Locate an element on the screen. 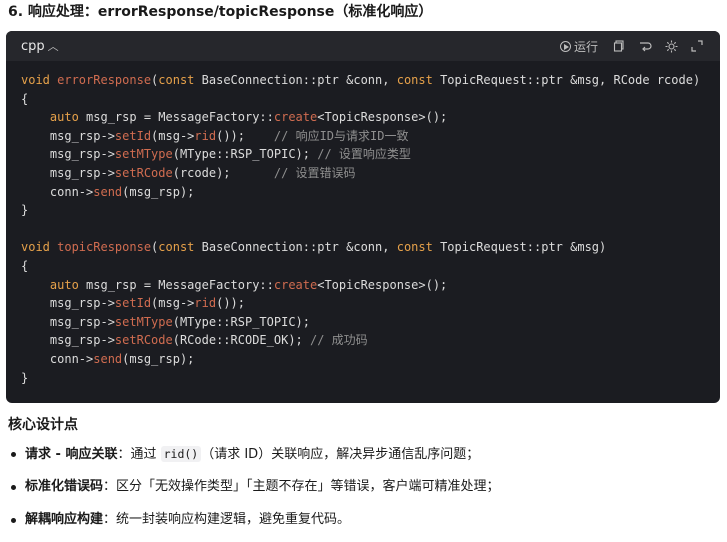 Image resolution: width=727 pixels, height=542 pixels. code-token: TopicRequest::ptr &msg) is located at coordinates (523, 247).